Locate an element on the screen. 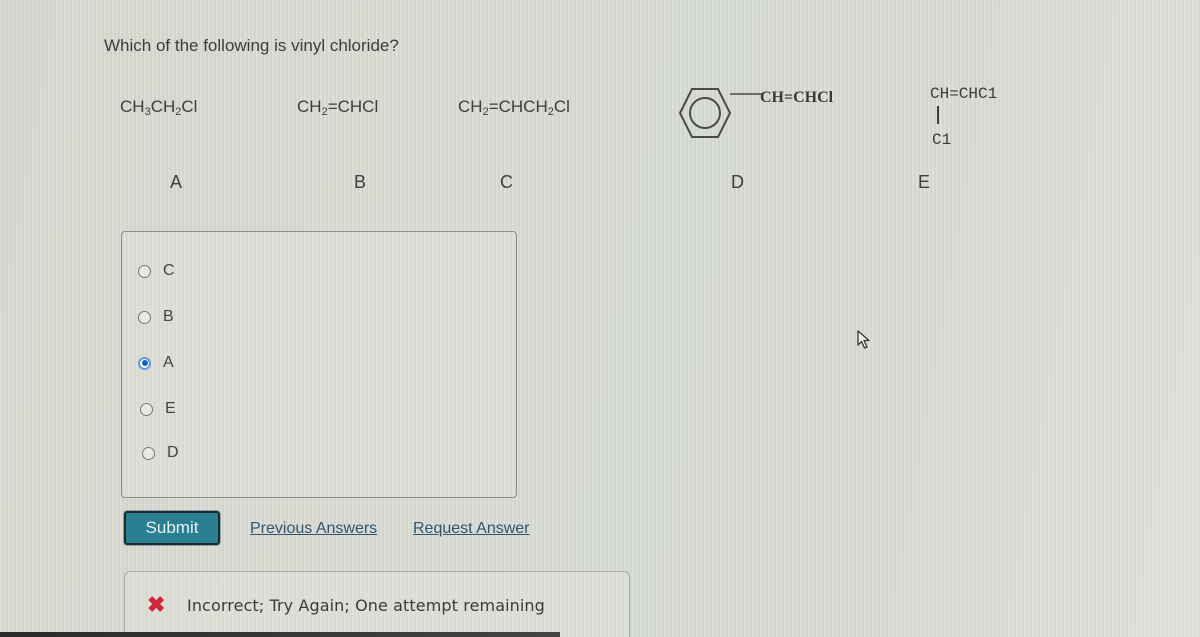 The width and height of the screenshot is (1200, 637). option-letter-d: D is located at coordinates (737, 182).